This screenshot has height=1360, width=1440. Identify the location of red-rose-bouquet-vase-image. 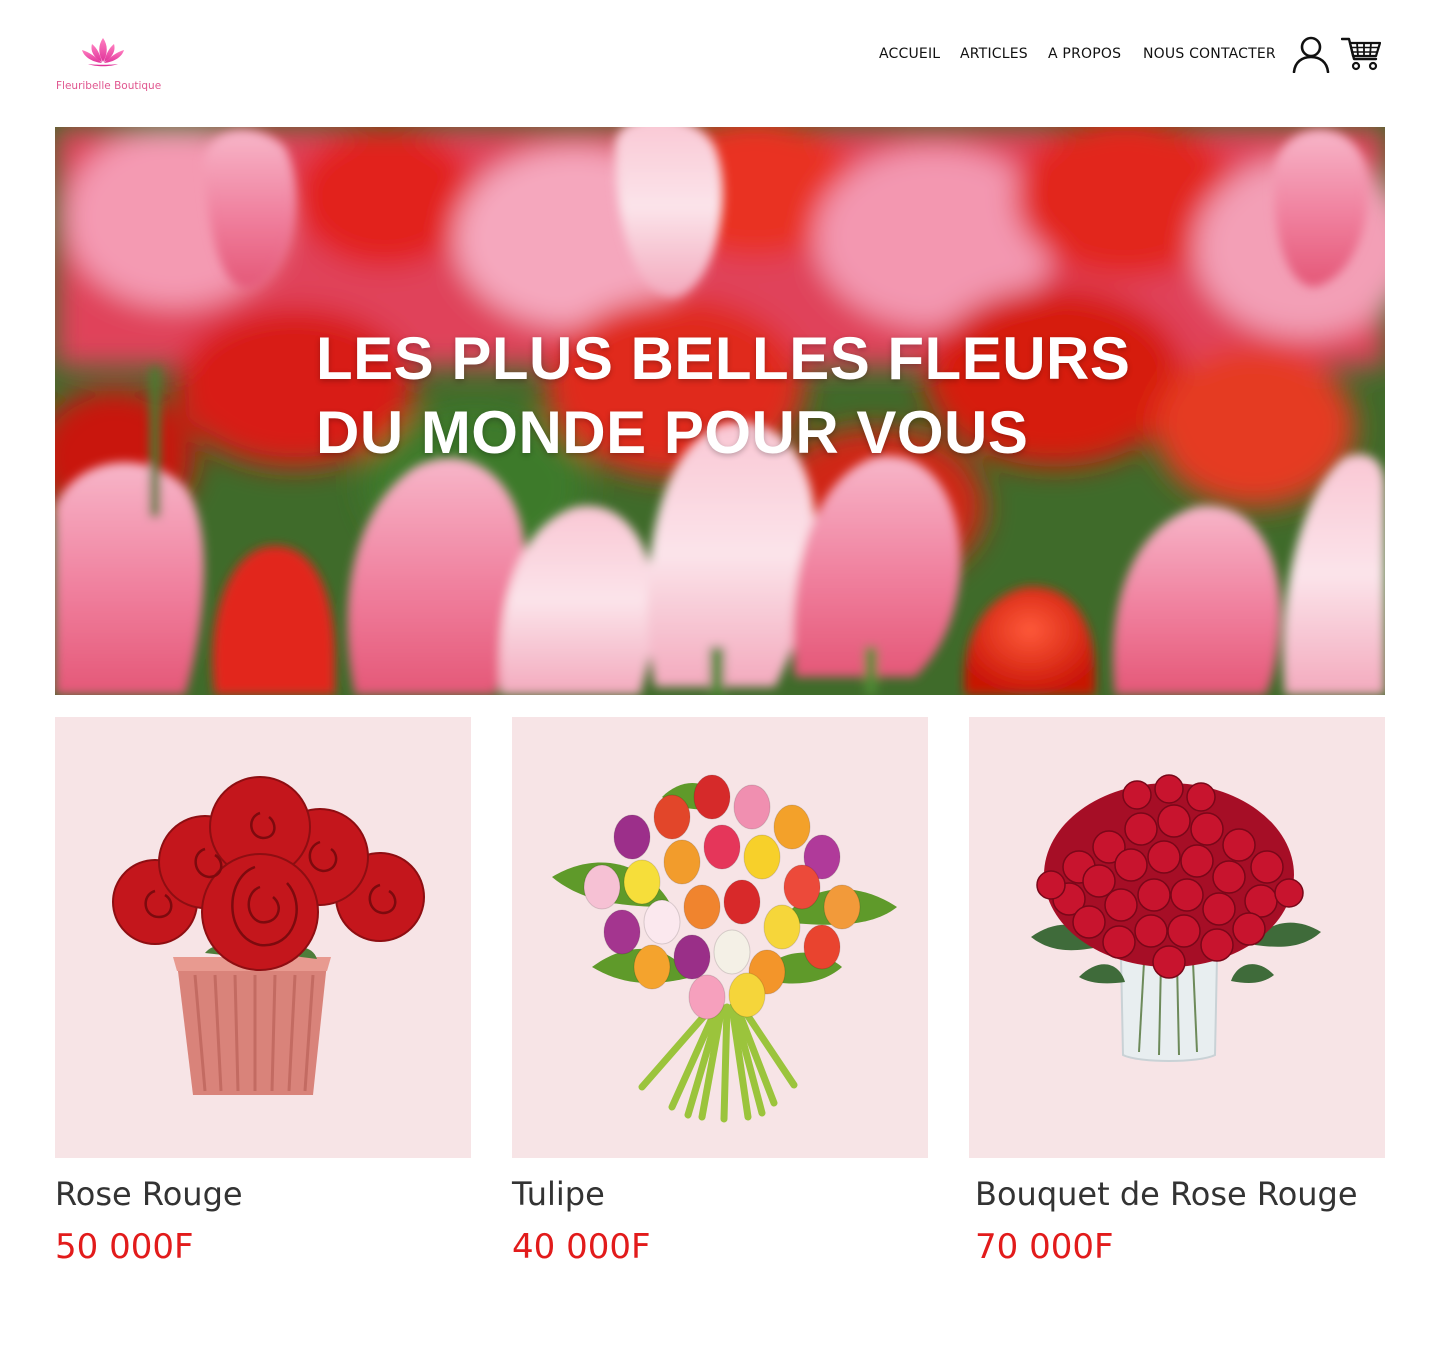
(1176, 918).